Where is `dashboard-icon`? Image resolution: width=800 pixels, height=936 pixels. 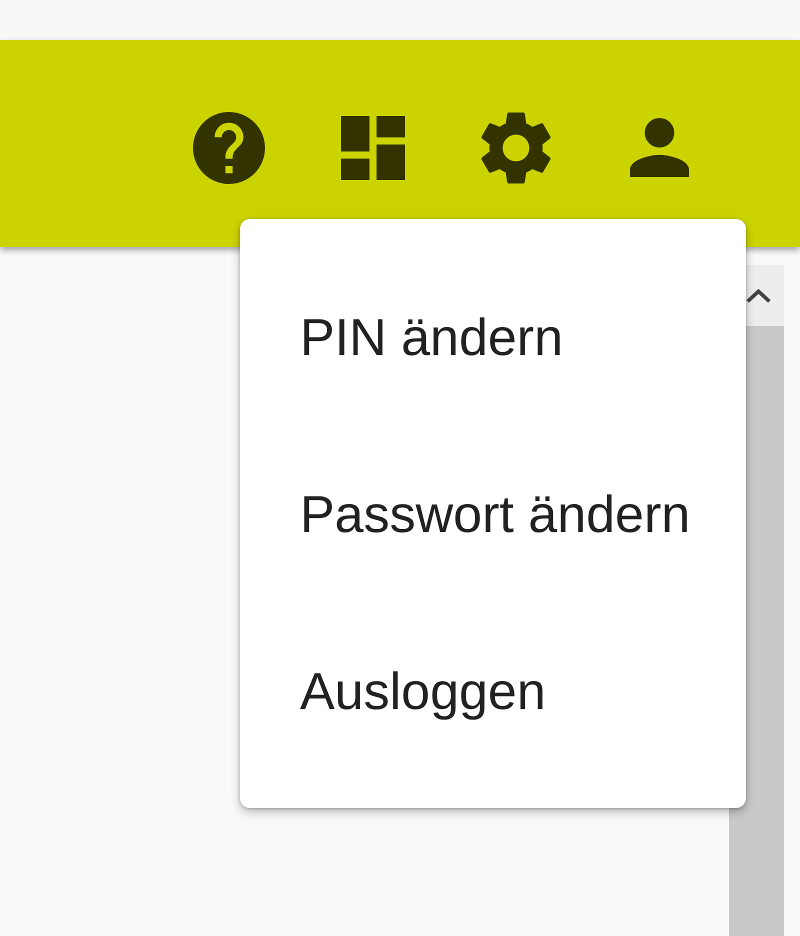
dashboard-icon is located at coordinates (373, 148).